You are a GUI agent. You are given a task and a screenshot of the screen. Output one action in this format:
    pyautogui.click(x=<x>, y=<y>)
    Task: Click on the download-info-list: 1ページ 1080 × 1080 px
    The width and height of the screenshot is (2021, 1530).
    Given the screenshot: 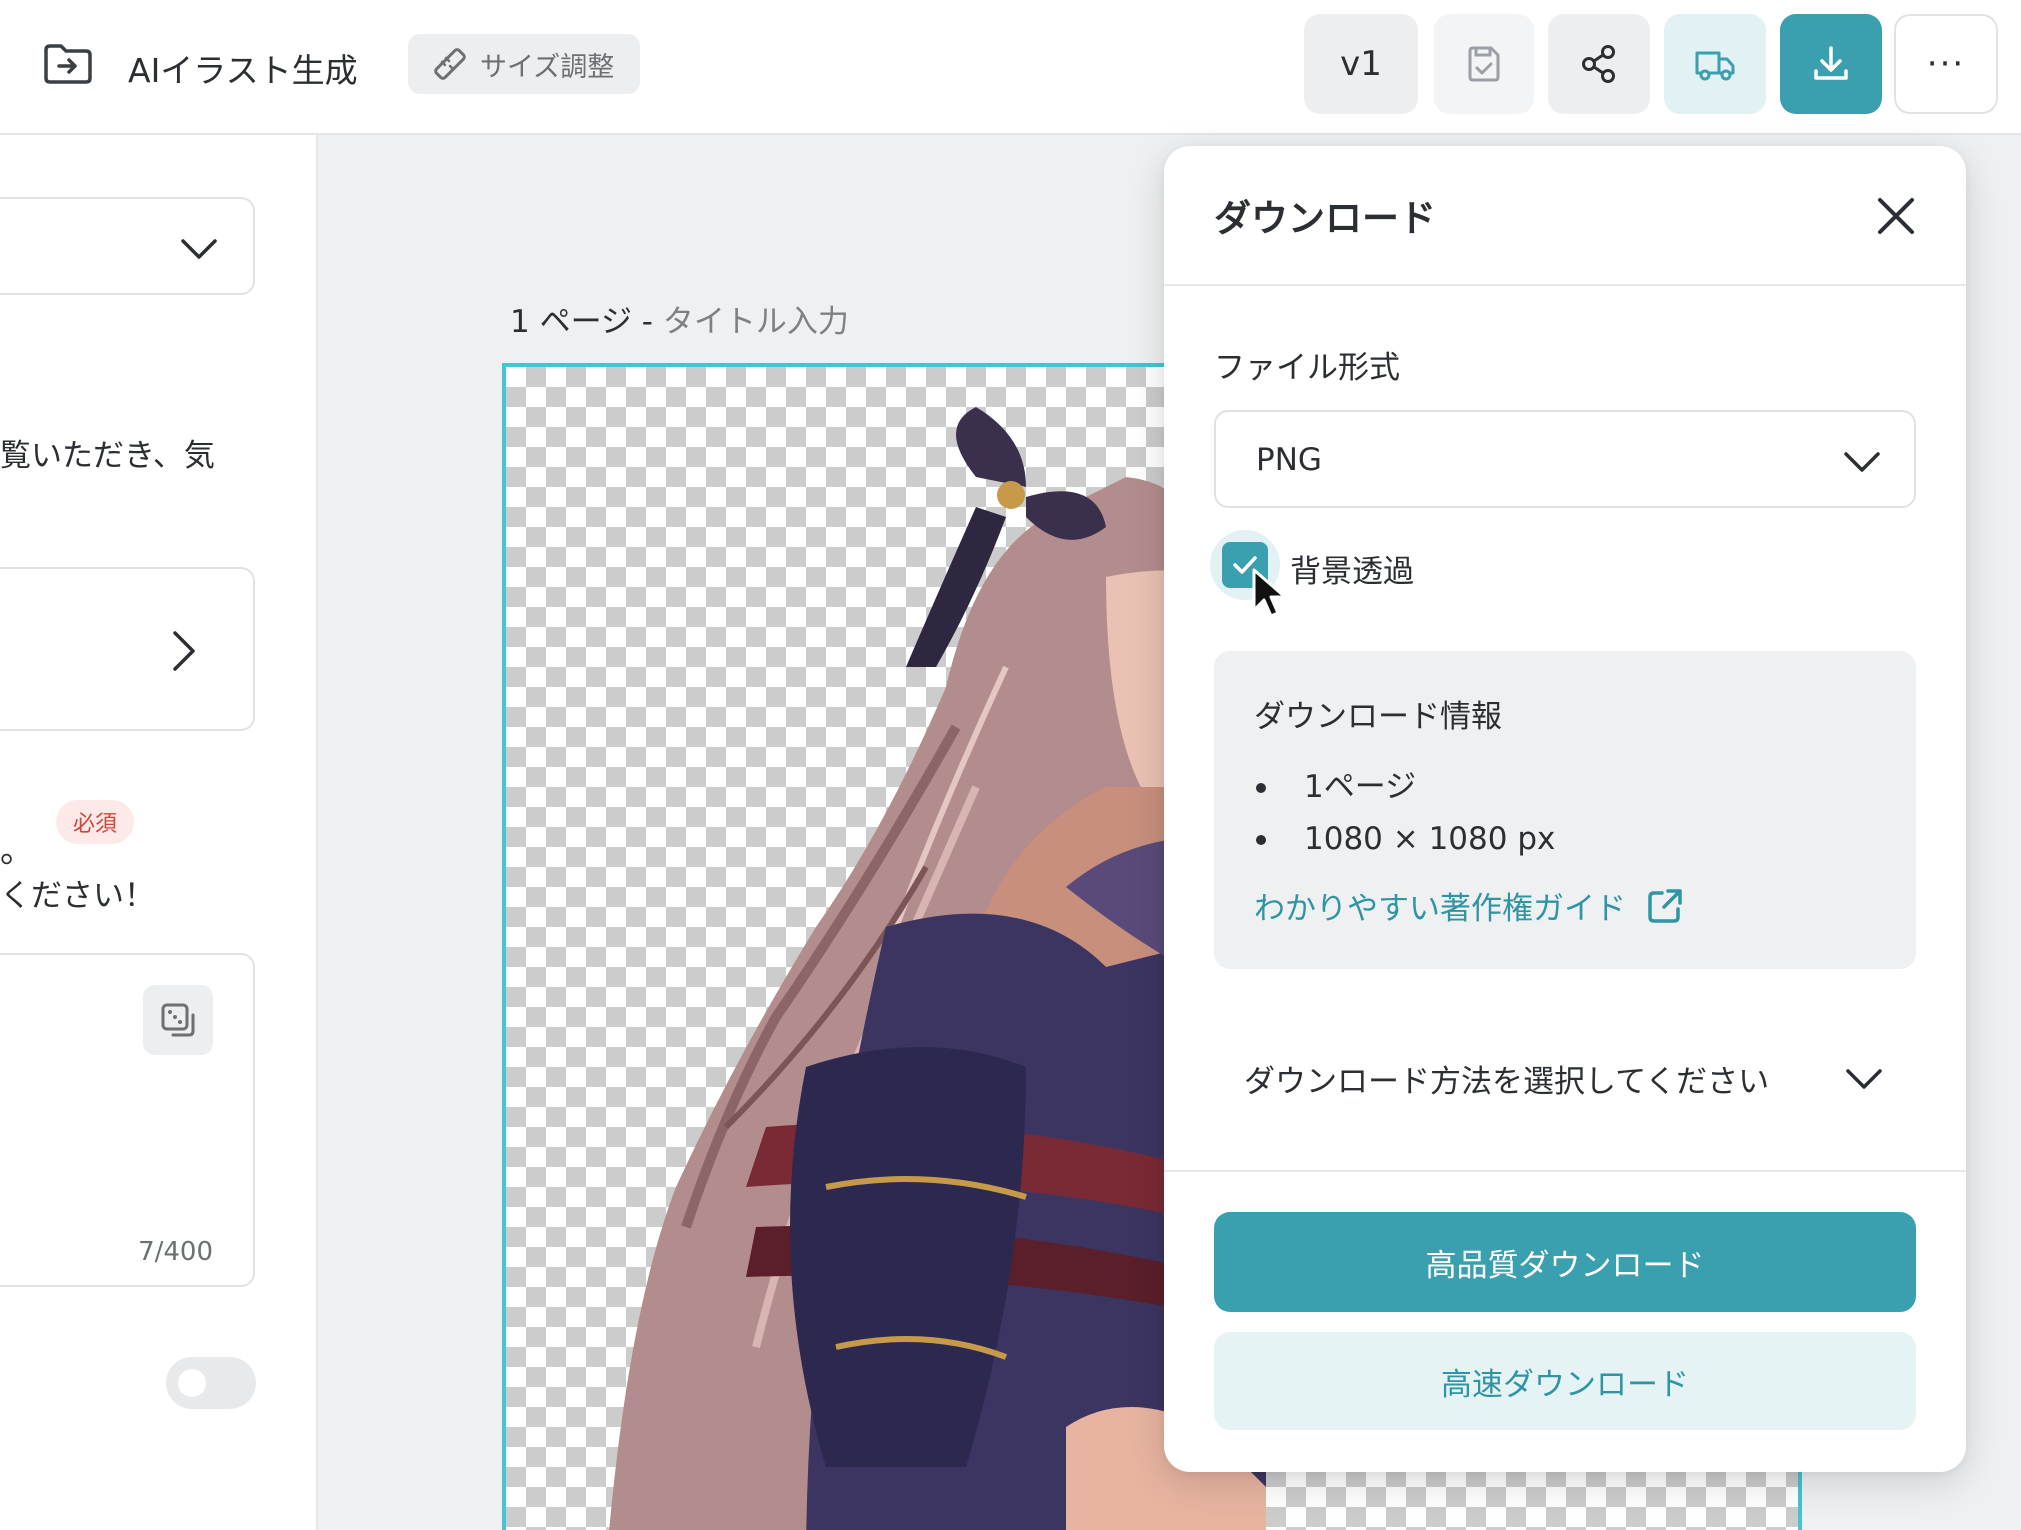 What is the action you would take?
    pyautogui.click(x=1404, y=813)
    